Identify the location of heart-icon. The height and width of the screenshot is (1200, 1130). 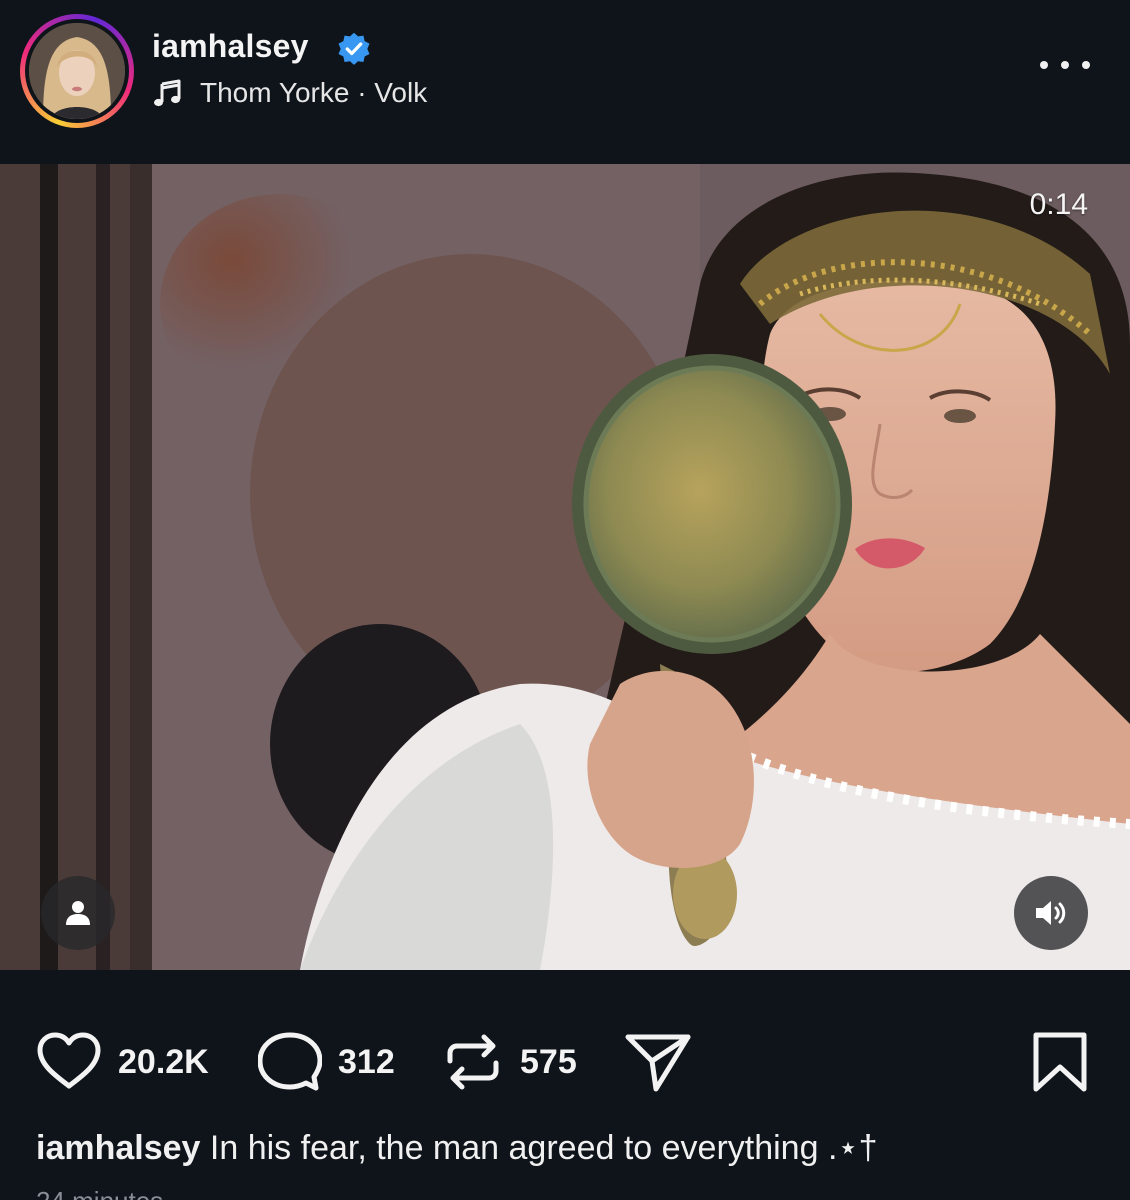
(69, 1060).